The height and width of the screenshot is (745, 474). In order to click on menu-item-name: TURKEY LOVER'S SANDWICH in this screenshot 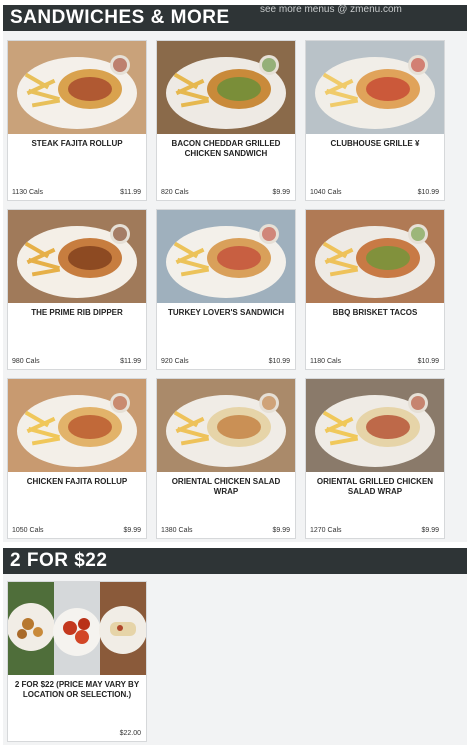, I will do `click(226, 312)`.